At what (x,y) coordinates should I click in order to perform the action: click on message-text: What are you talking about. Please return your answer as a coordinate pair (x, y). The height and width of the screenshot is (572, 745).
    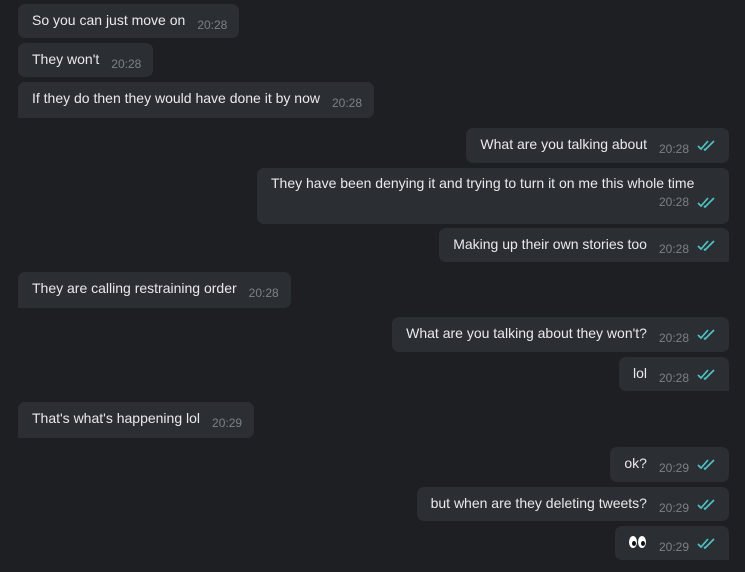
    Looking at the image, I should click on (563, 144).